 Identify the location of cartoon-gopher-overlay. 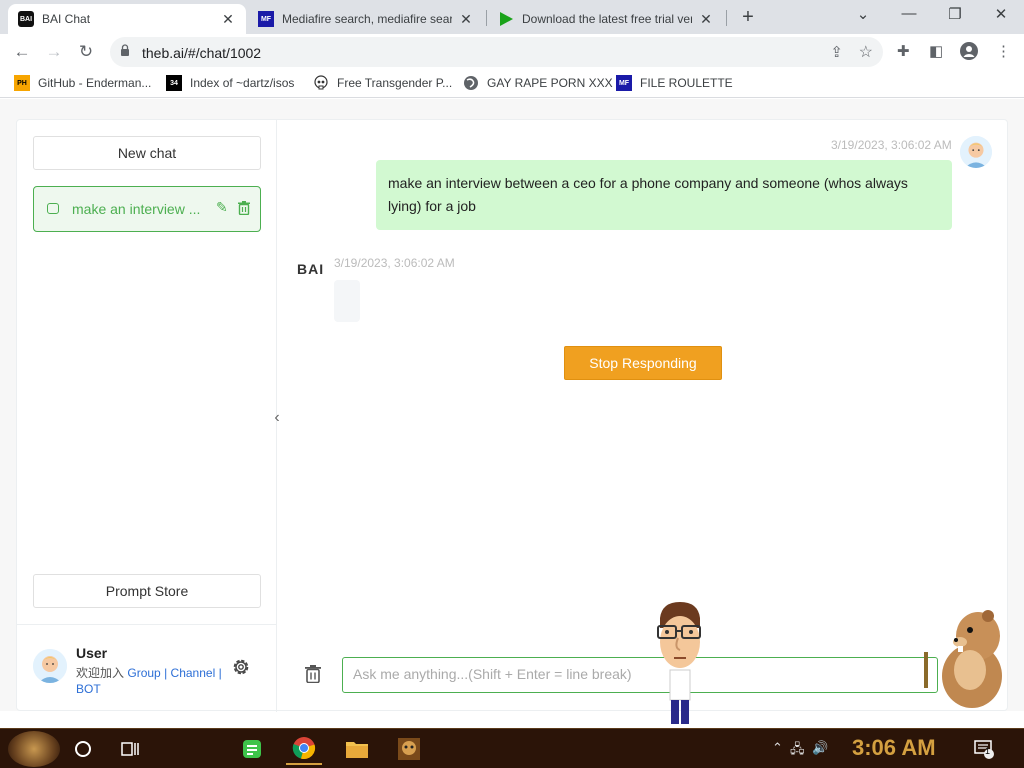
(963, 659).